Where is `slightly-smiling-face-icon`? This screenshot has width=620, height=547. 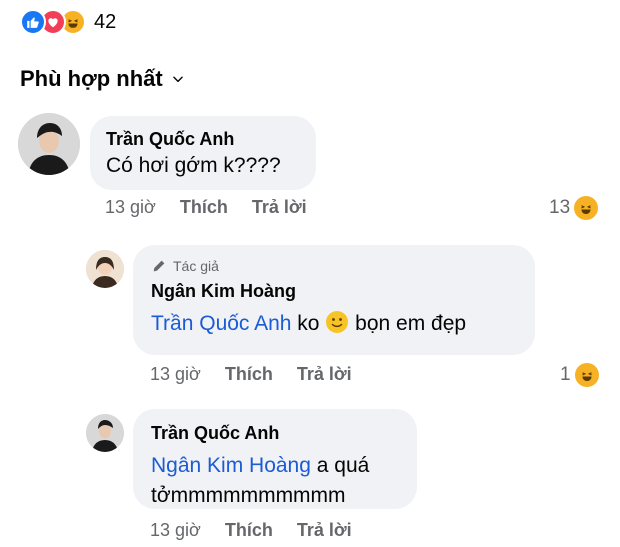 slightly-smiling-face-icon is located at coordinates (337, 322).